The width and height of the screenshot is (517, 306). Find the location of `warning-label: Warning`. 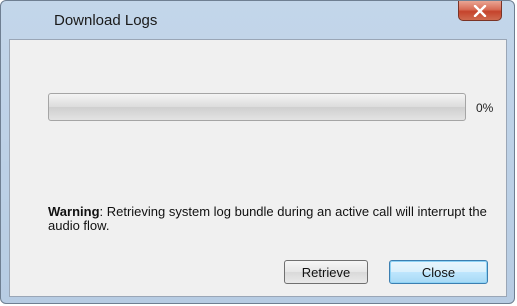

warning-label: Warning is located at coordinates (74, 211).